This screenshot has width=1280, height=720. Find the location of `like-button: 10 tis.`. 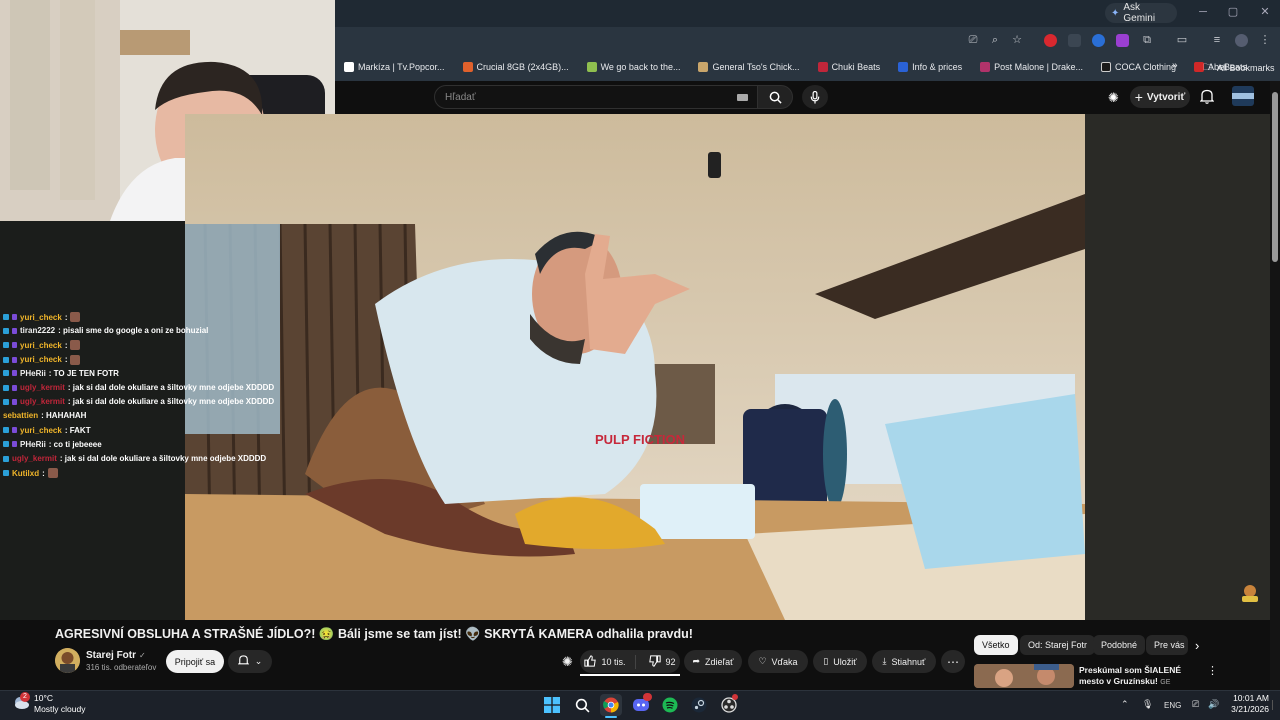

like-button: 10 tis. is located at coordinates (610, 661).